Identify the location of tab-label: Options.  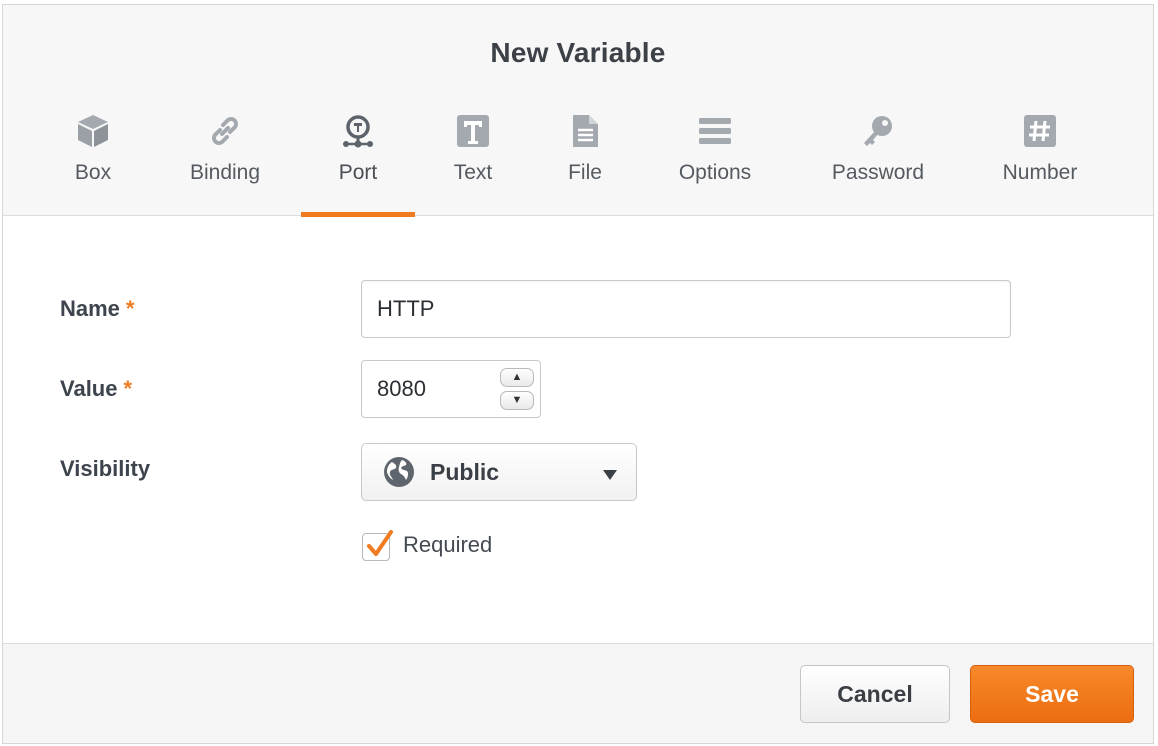
(715, 172).